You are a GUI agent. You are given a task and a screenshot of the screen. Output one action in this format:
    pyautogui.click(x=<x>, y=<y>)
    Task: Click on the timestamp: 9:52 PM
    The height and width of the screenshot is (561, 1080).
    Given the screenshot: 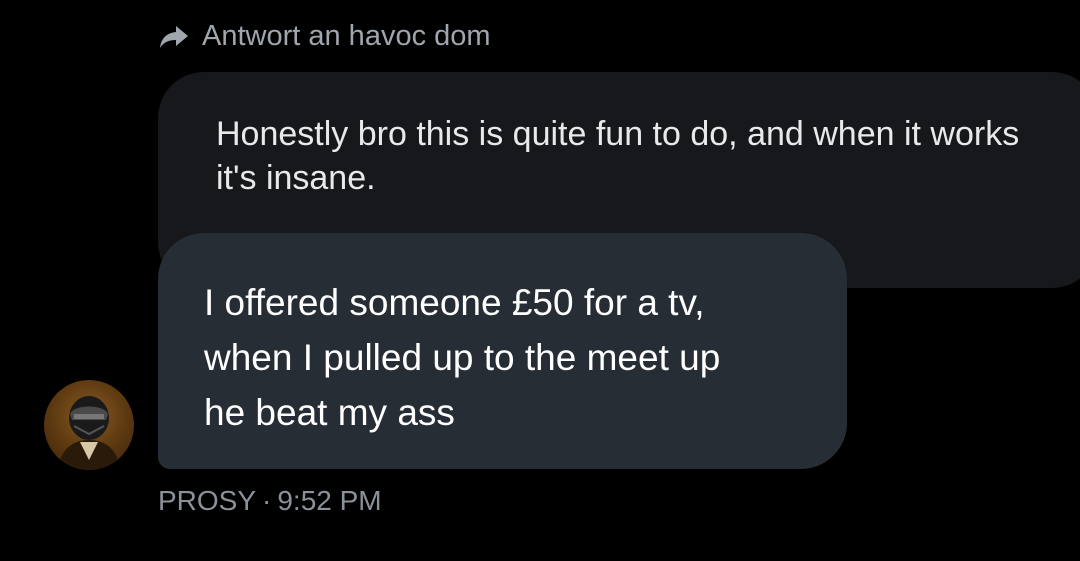 What is the action you would take?
    pyautogui.click(x=329, y=500)
    